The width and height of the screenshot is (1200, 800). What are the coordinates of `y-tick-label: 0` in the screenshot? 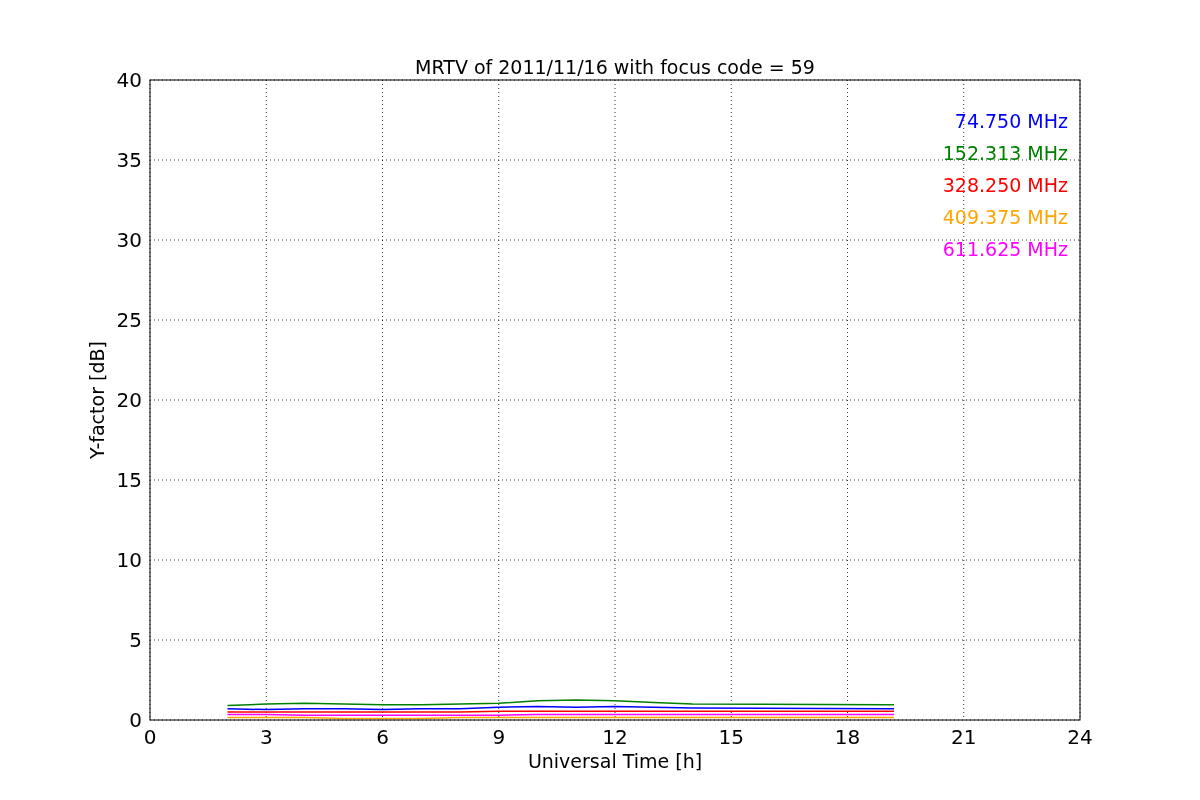 It's located at (135, 720).